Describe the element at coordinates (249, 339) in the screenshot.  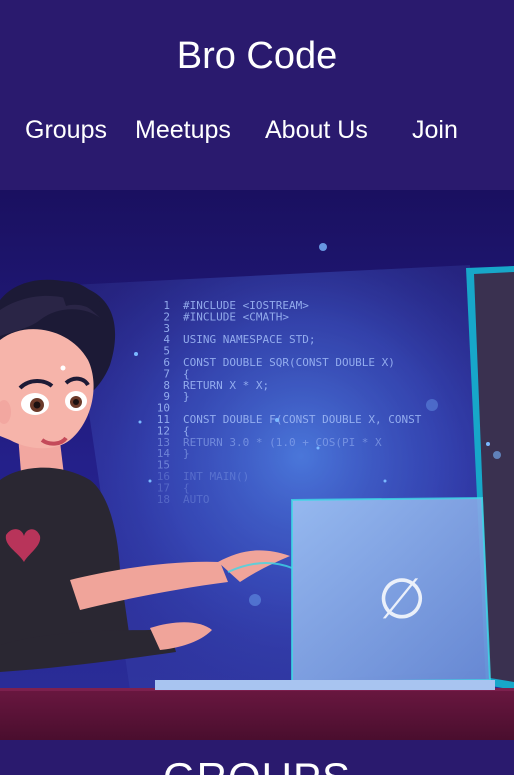
I see `code-line-text: USING NAMESPACE STD;` at that location.